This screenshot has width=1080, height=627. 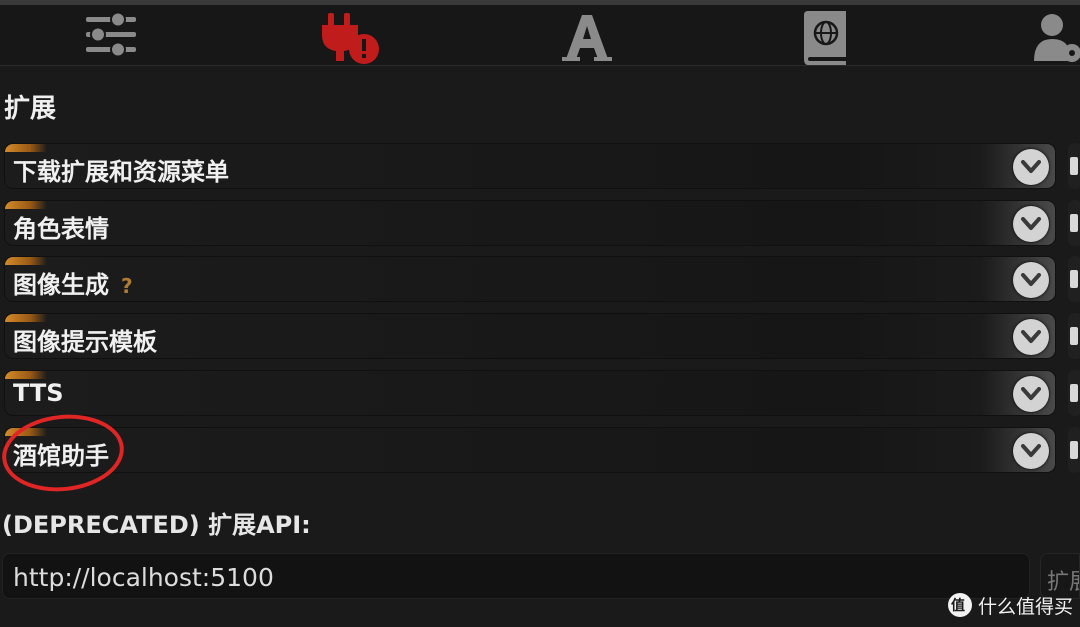 I want to click on drawer-label-text: 图像生成, so click(x=61, y=285).